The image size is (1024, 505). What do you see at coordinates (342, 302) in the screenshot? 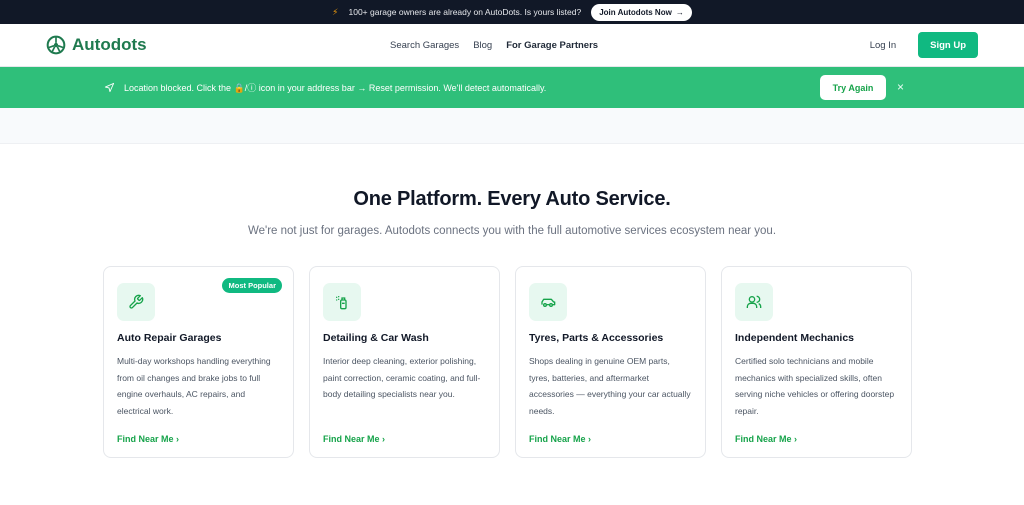
I see `spray-bottle-icon` at bounding box center [342, 302].